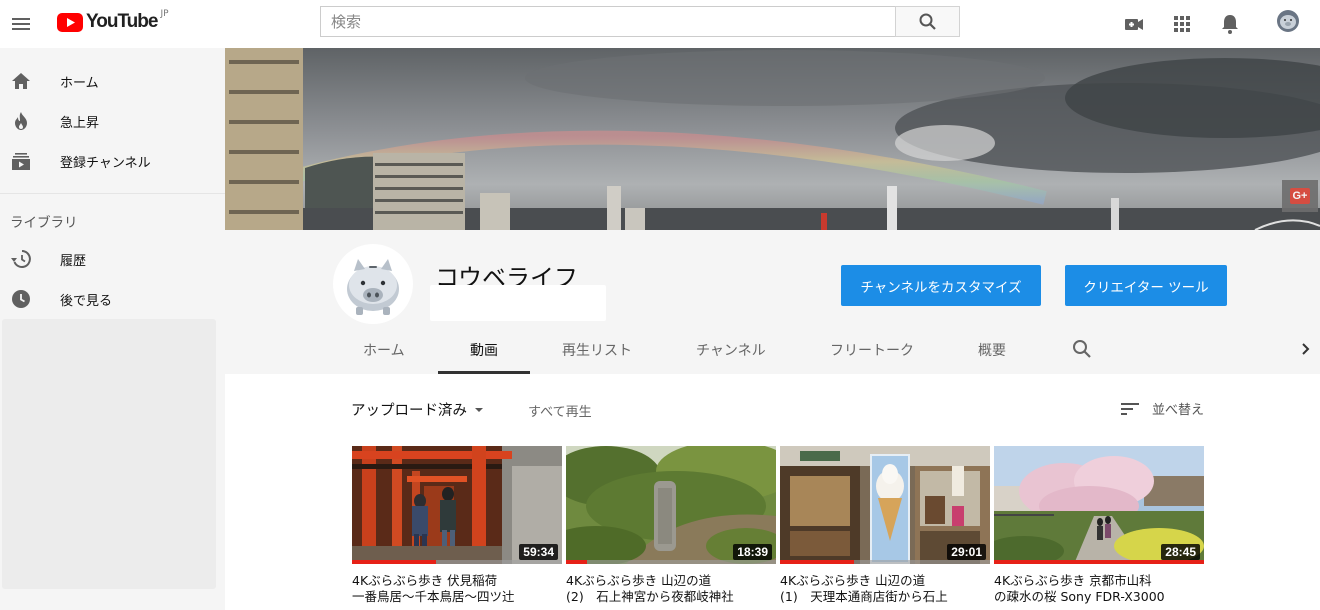  What do you see at coordinates (70, 22) in the screenshot?
I see `youtube-play-logo-icon` at bounding box center [70, 22].